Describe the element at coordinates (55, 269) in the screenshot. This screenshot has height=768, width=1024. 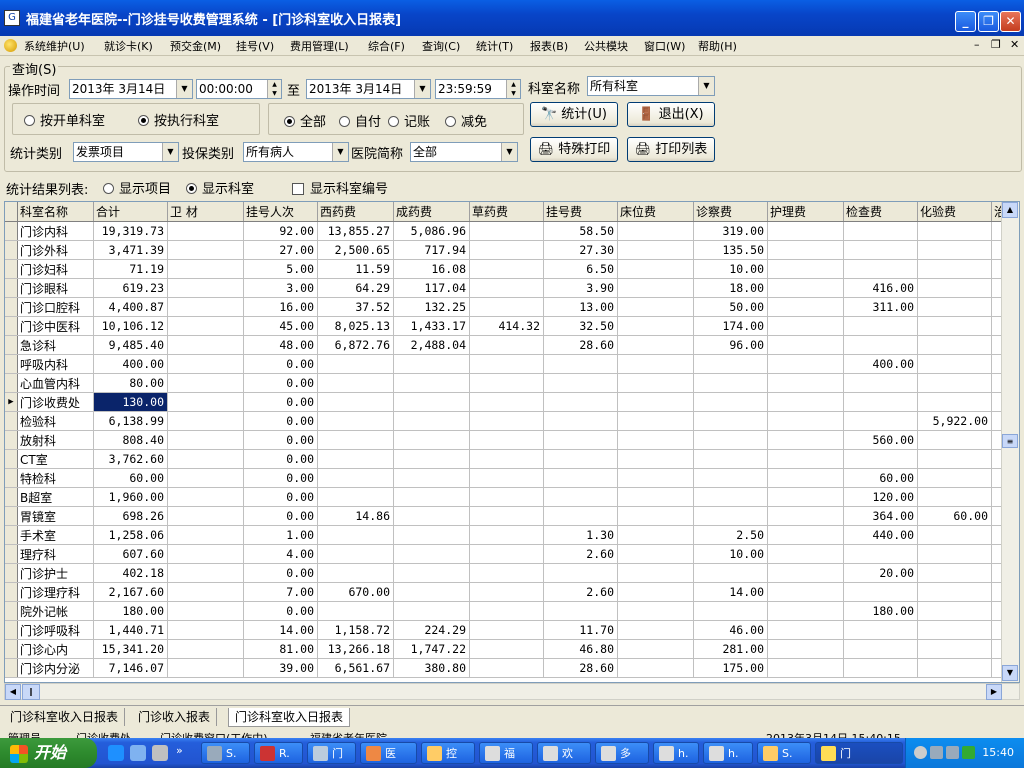
I see `table-cell: 门诊妇科` at that location.